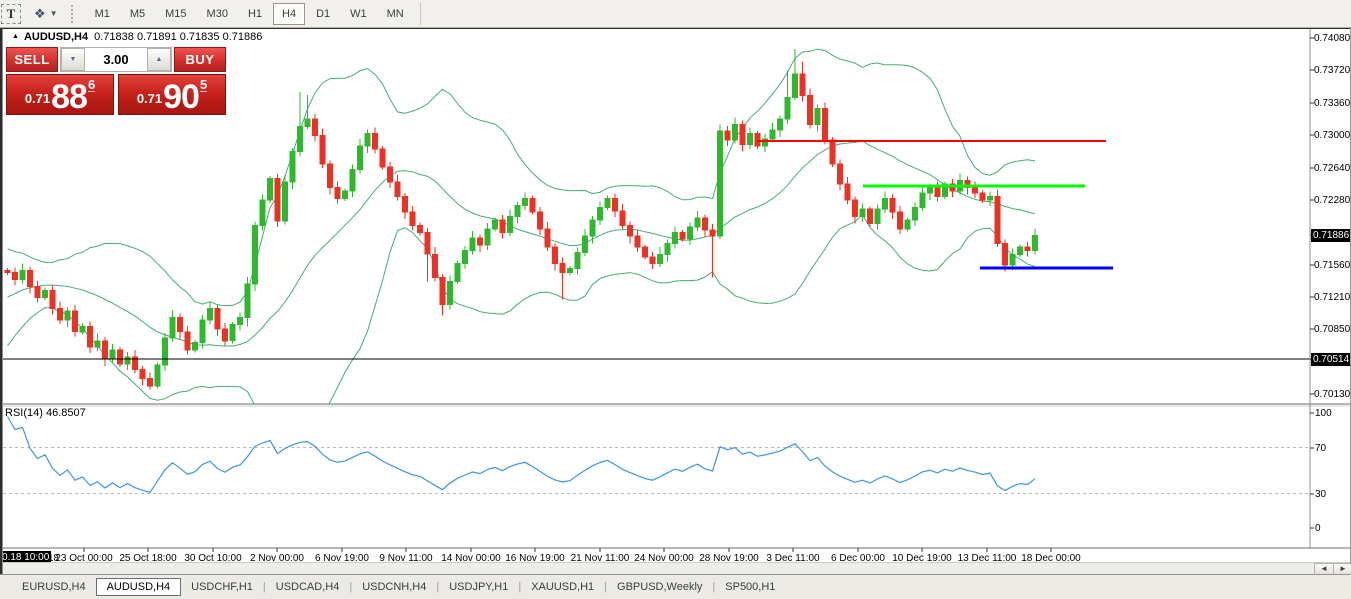  I want to click on chart-symbol-period: AUDUSD,H4, so click(56, 37).